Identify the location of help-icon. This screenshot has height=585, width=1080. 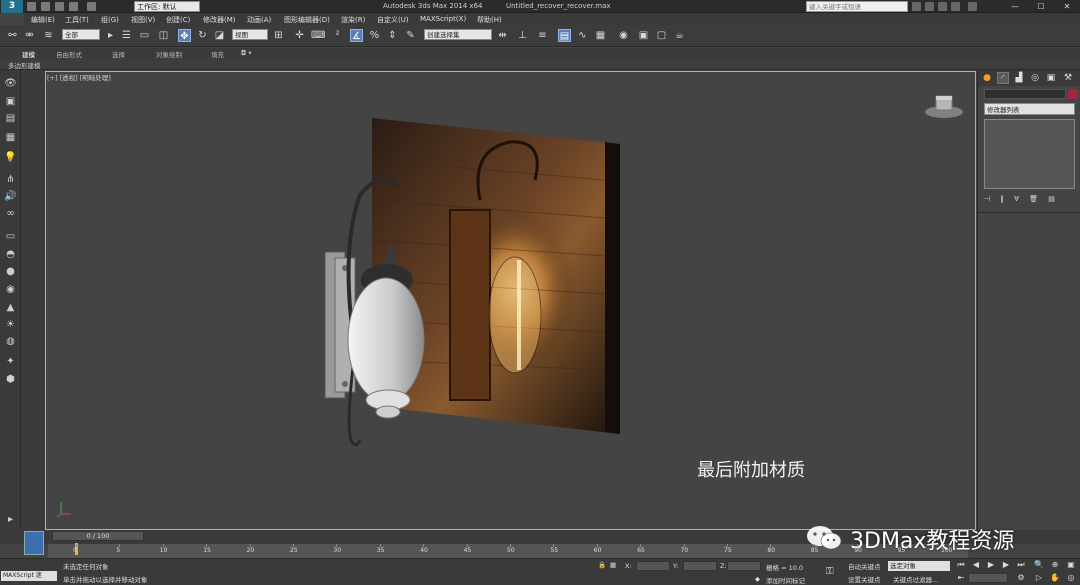
(972, 6).